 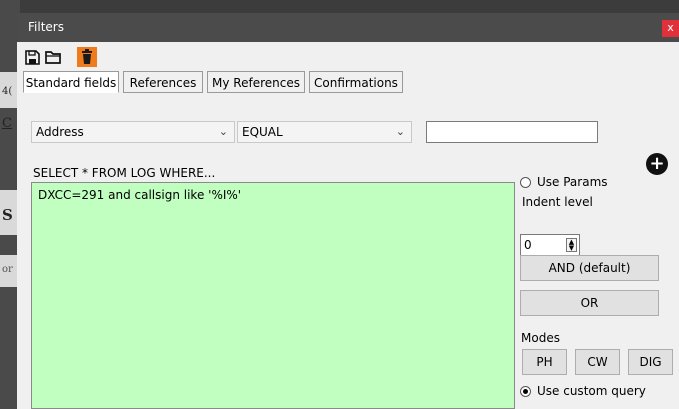 What do you see at coordinates (256, 82) in the screenshot?
I see `tab-my-references: My References` at bounding box center [256, 82].